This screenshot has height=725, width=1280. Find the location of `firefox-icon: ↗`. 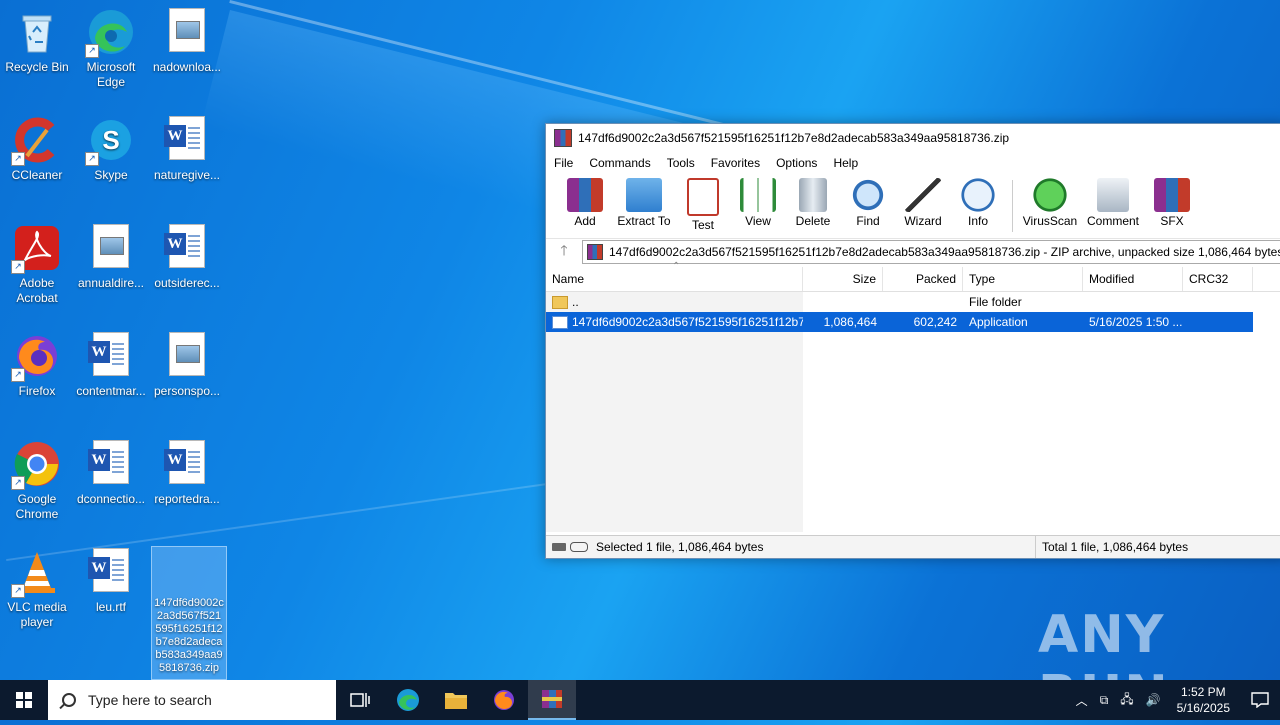

firefox-icon: ↗ is located at coordinates (36, 357).